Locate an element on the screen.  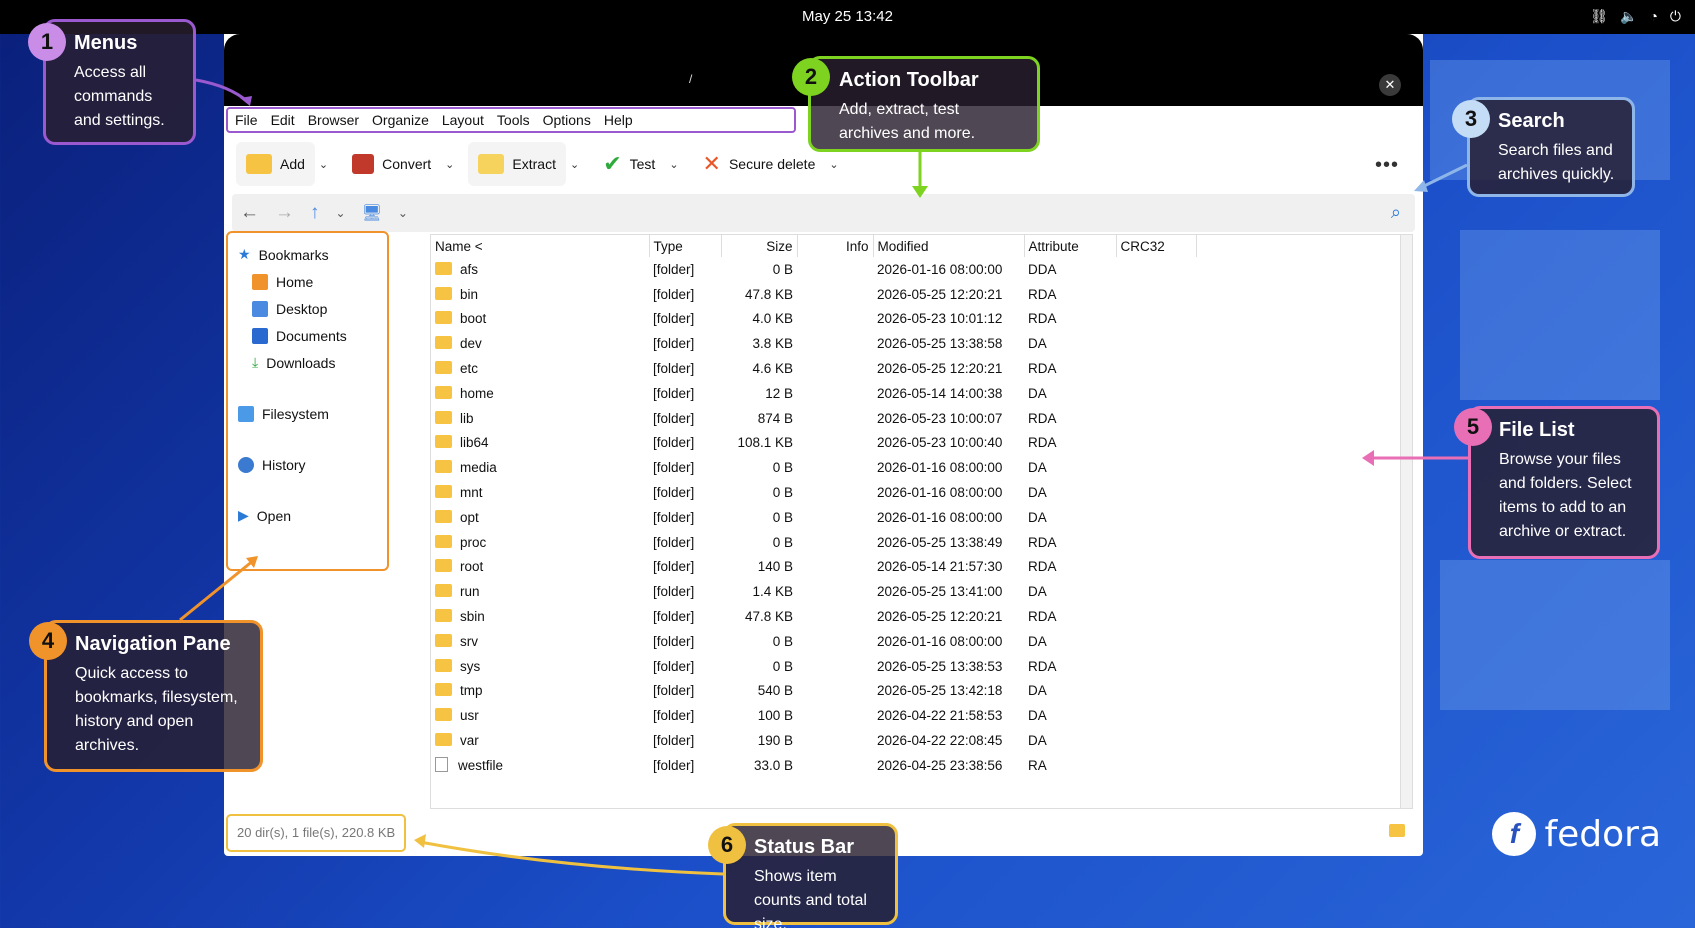
table-row: mnt [folder] 0 B 2026-01-16 08:00:00 DA is located at coordinates (813, 492).